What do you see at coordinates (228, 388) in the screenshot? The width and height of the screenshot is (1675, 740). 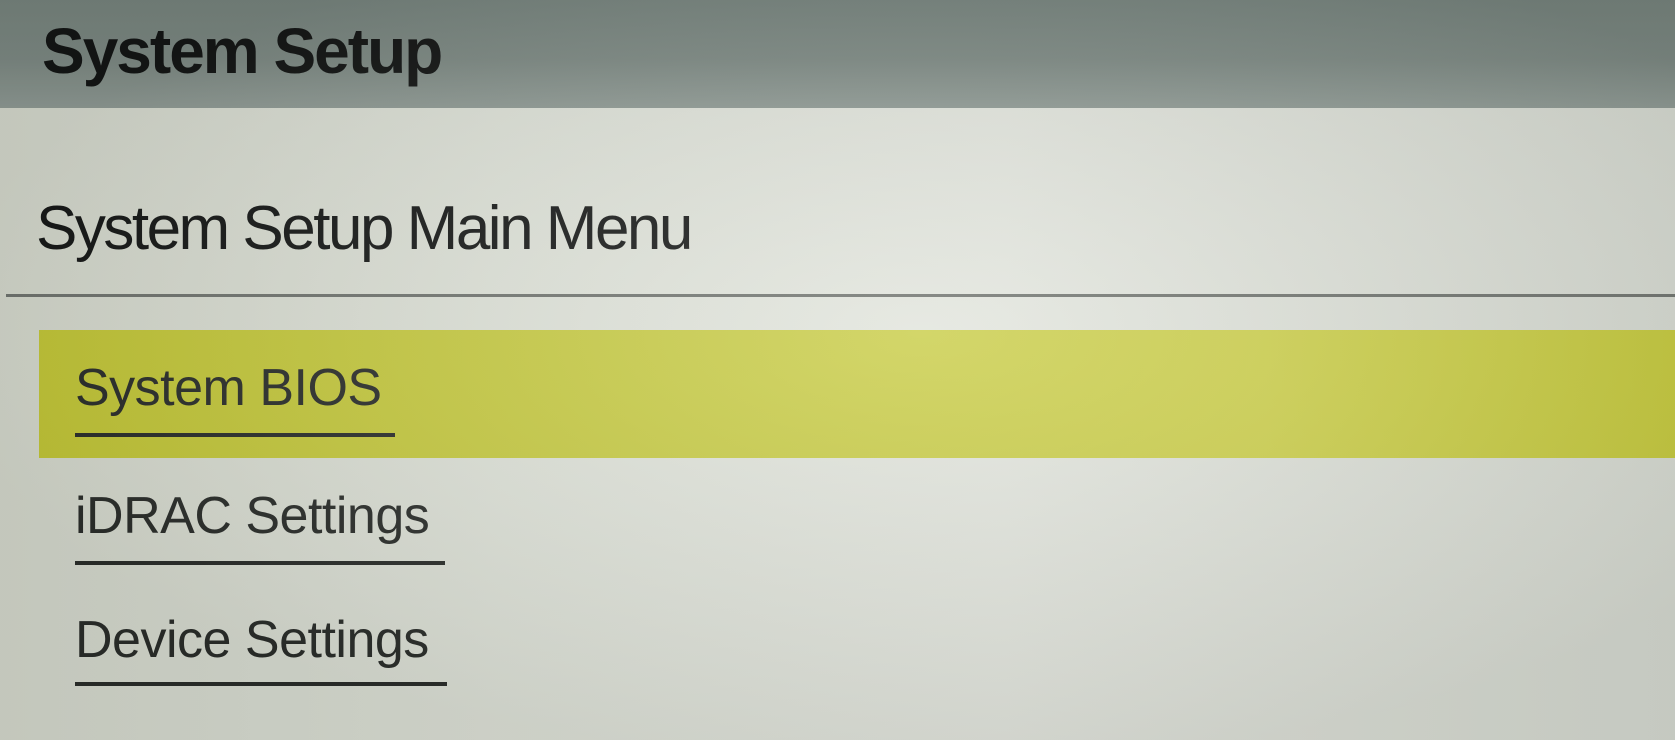 I see `menu-item-label: System BIOS` at bounding box center [228, 388].